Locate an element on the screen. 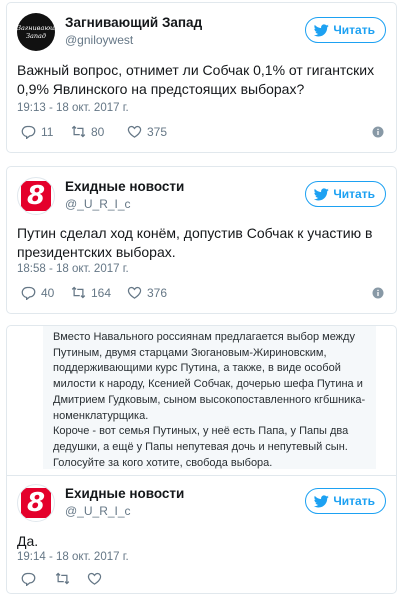 This screenshot has width=405, height=596. retweet-button: 164 is located at coordinates (91, 292).